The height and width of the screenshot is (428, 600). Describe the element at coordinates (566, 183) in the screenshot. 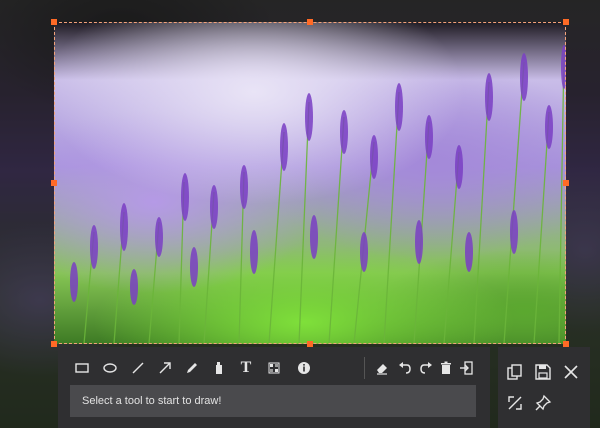

I see `resize-handle-right` at that location.